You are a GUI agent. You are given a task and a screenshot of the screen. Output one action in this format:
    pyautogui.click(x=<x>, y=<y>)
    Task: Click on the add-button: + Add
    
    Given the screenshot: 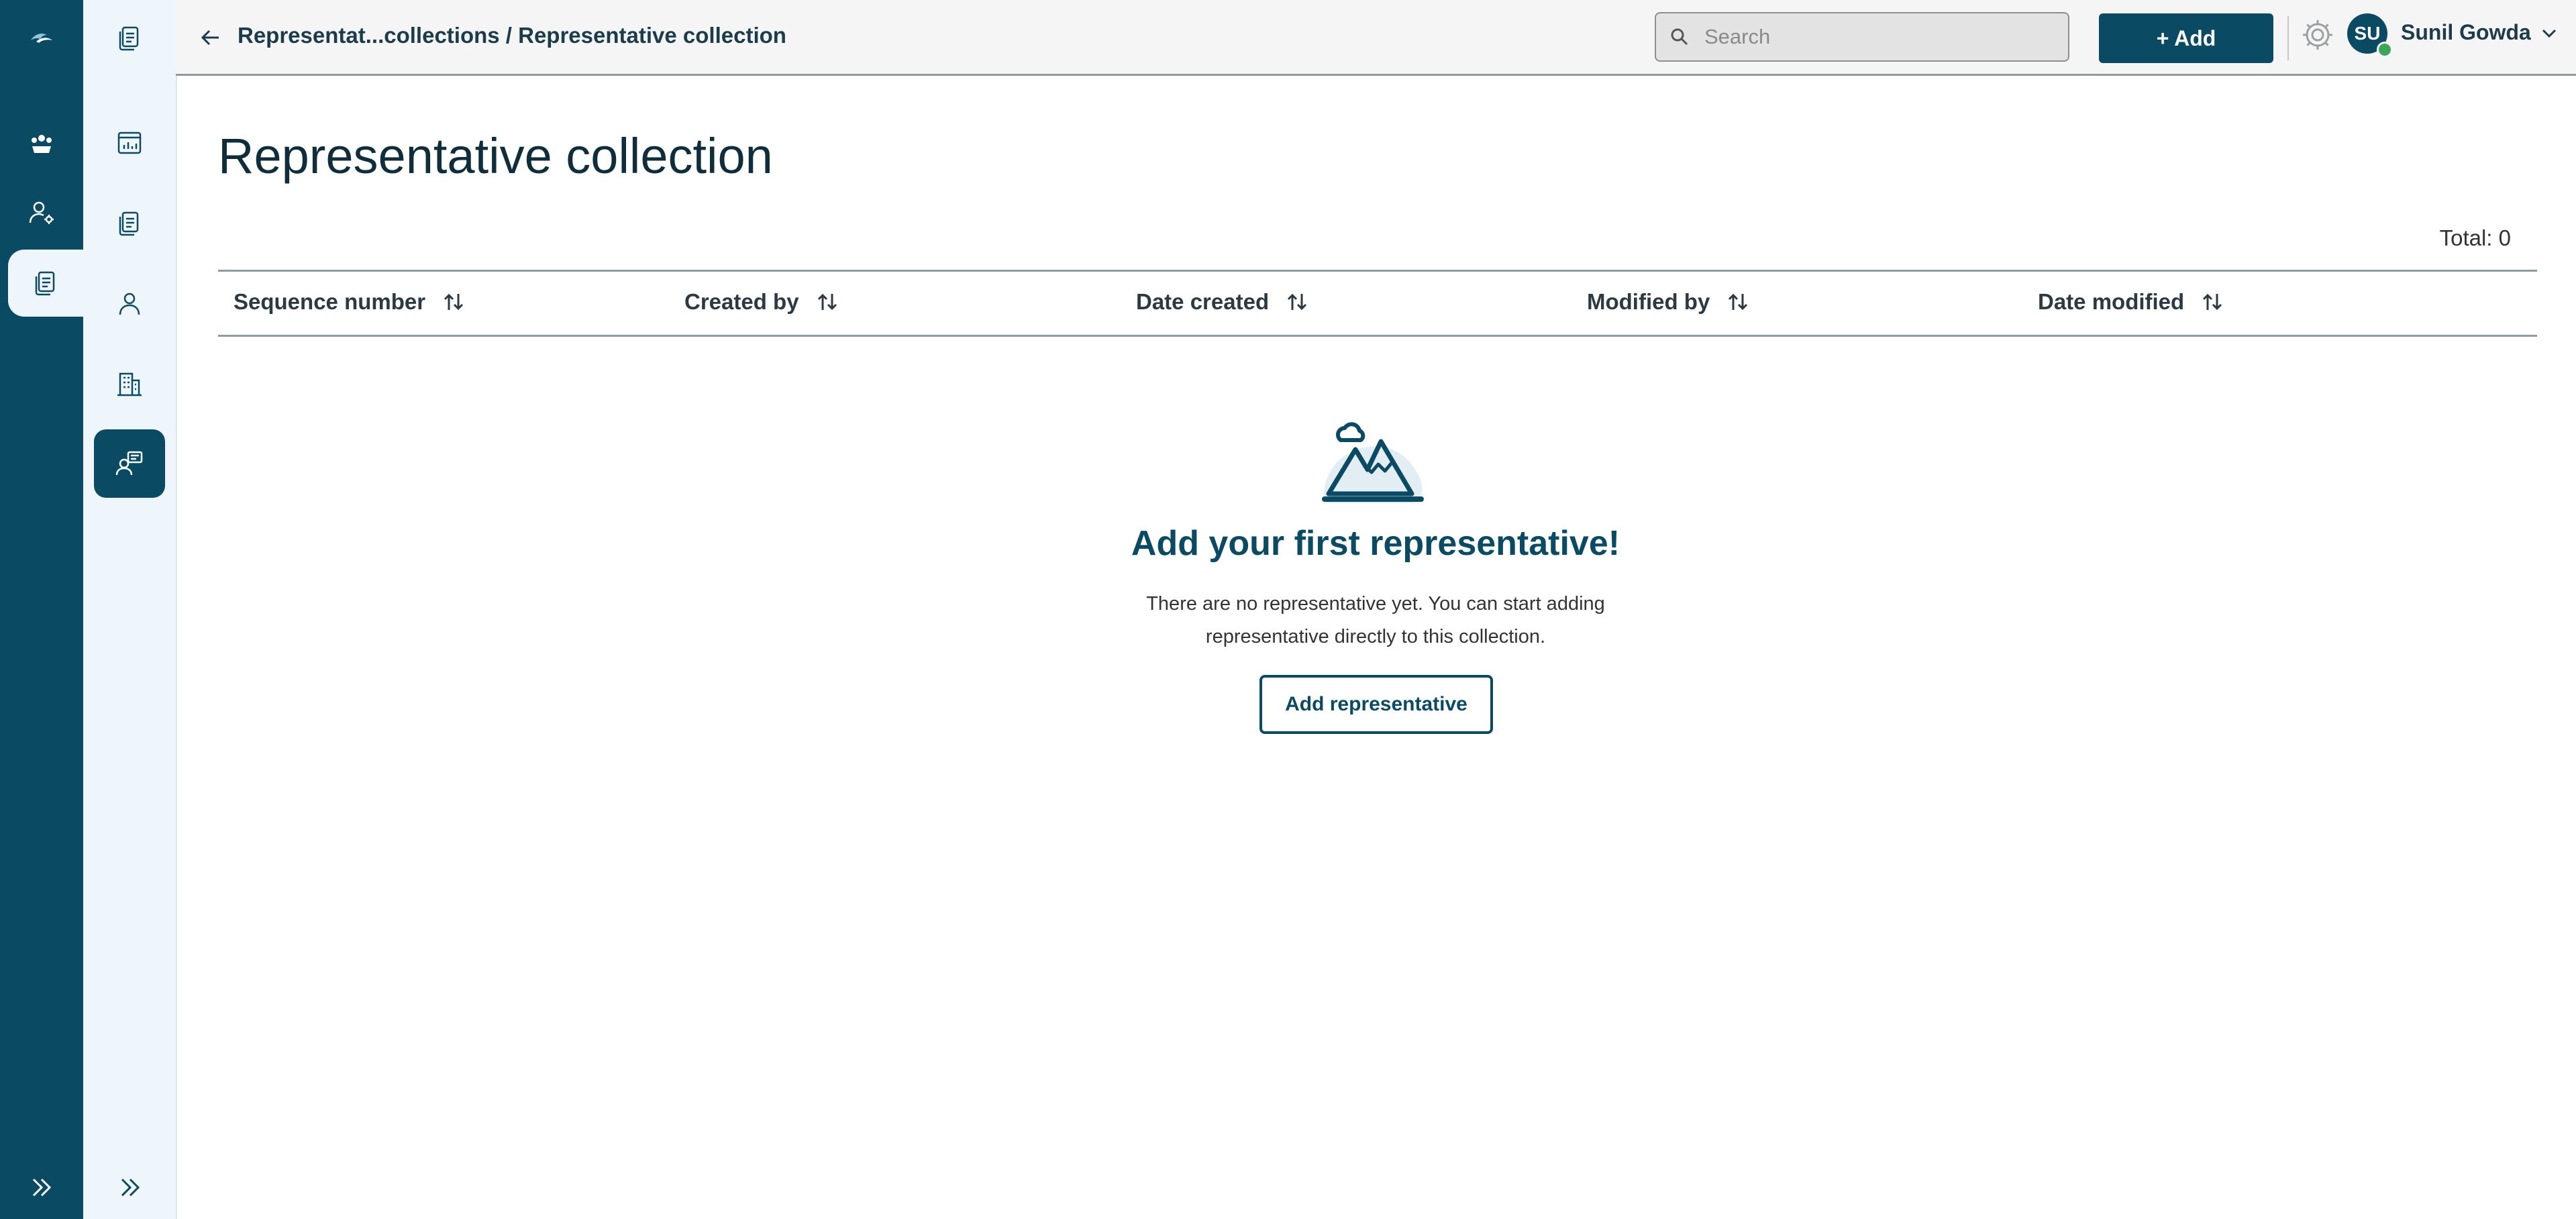 What is the action you would take?
    pyautogui.click(x=2186, y=38)
    